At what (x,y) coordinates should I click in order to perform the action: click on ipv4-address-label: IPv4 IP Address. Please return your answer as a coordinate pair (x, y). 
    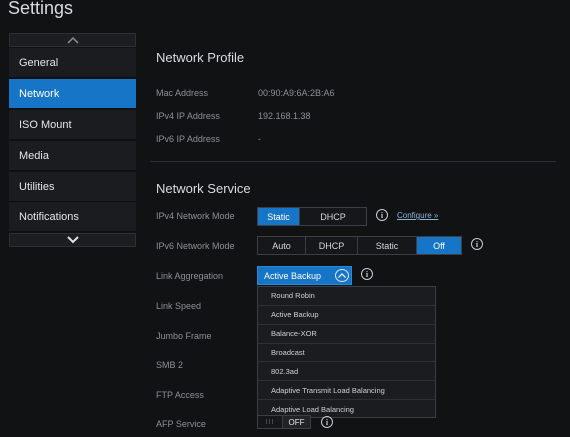
    Looking at the image, I should click on (188, 116).